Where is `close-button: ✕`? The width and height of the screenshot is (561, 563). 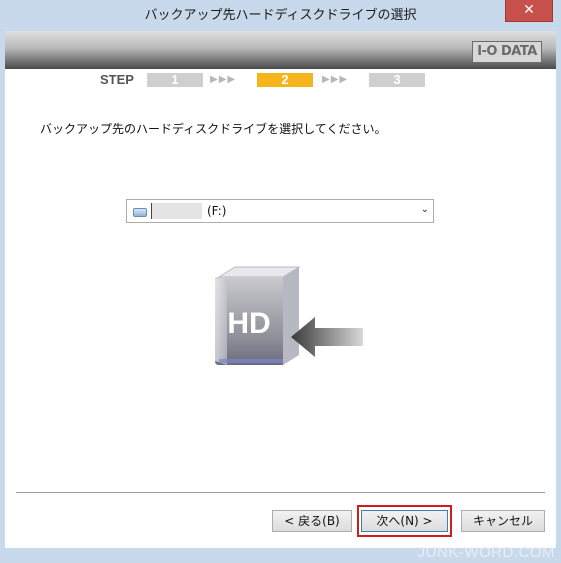
close-button: ✕ is located at coordinates (529, 11).